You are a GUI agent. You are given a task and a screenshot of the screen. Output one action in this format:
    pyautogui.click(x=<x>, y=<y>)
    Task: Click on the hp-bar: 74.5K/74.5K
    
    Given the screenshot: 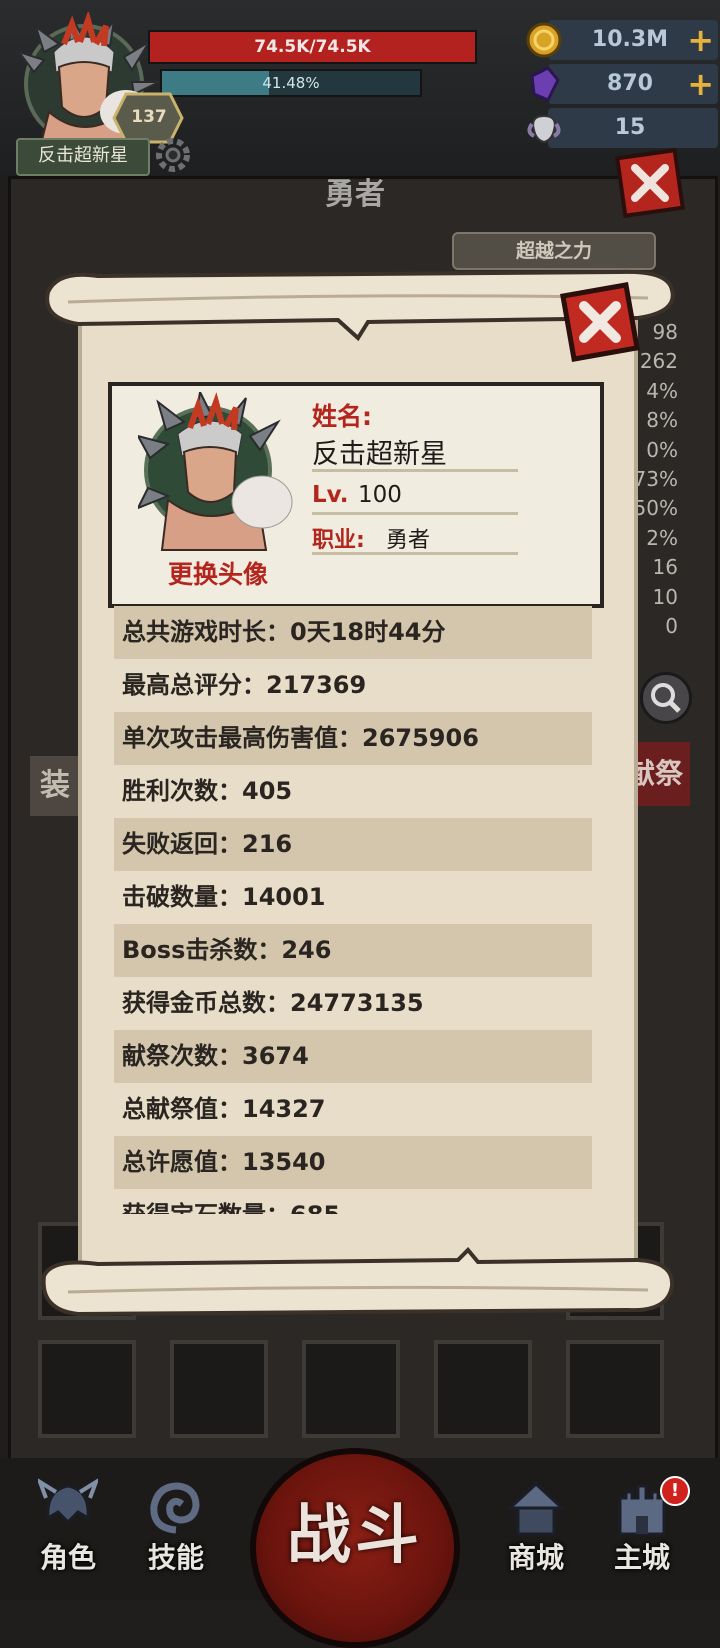 What is the action you would take?
    pyautogui.click(x=312, y=47)
    